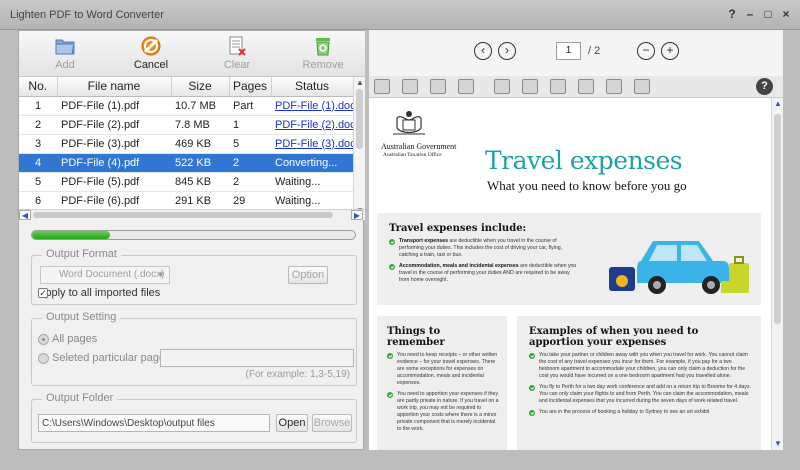  What do you see at coordinates (670, 51) in the screenshot?
I see `zoom-in-icon: +` at bounding box center [670, 51].